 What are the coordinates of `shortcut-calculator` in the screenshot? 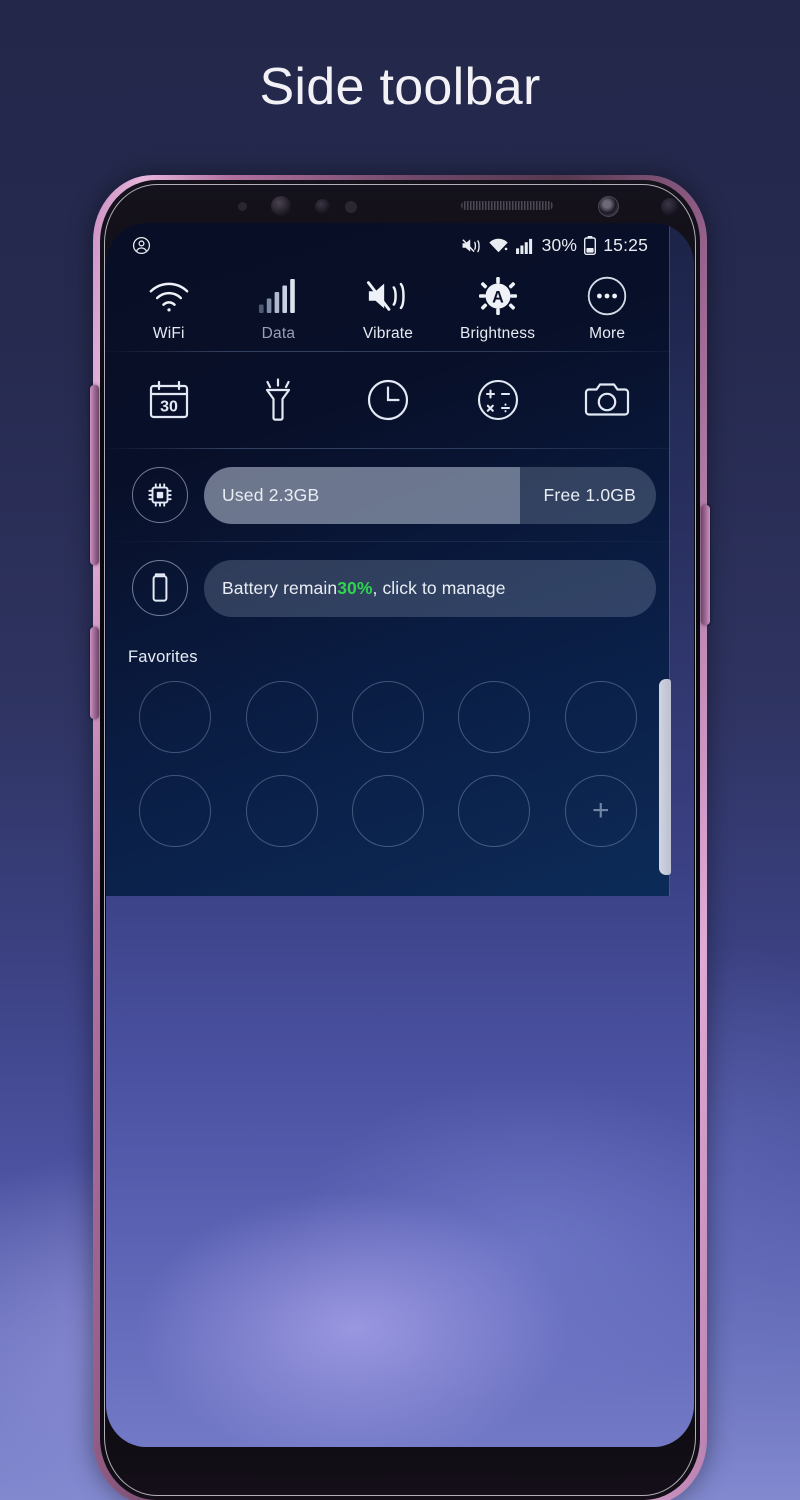 It's located at (498, 400).